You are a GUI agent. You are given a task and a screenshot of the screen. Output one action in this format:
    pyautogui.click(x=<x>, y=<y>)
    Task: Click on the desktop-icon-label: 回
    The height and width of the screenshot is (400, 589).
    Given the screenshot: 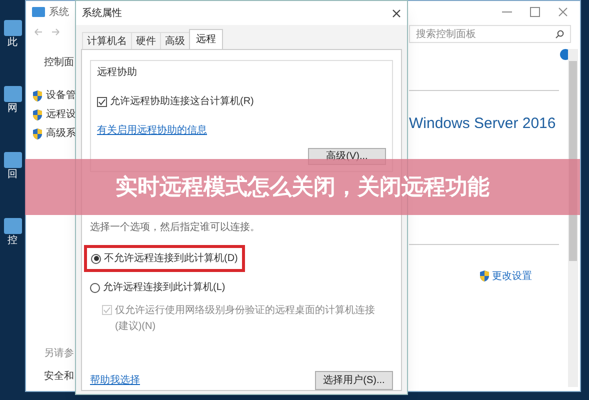 What is the action you would take?
    pyautogui.click(x=13, y=175)
    